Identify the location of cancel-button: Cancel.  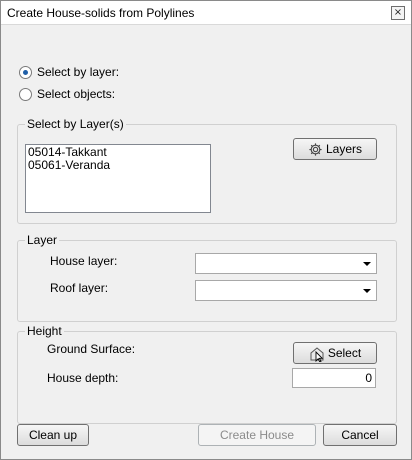
(360, 435).